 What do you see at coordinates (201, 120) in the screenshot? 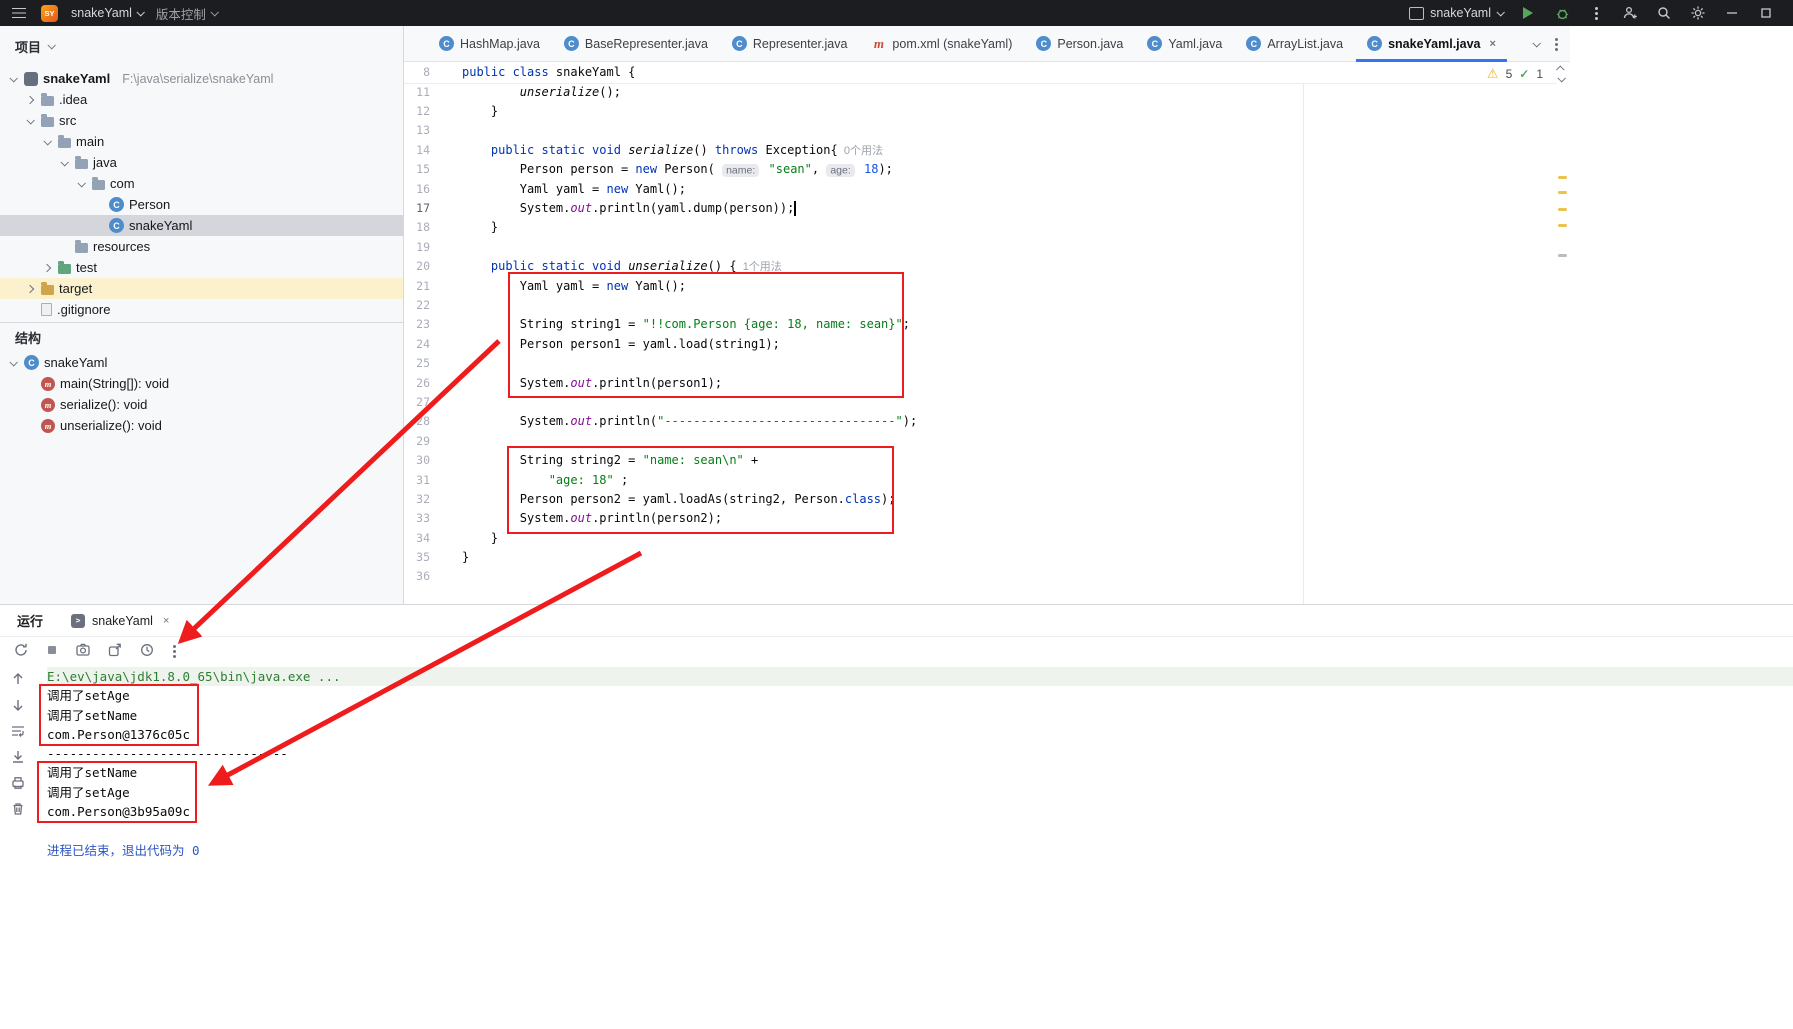
I see `tree-item-src: src` at bounding box center [201, 120].